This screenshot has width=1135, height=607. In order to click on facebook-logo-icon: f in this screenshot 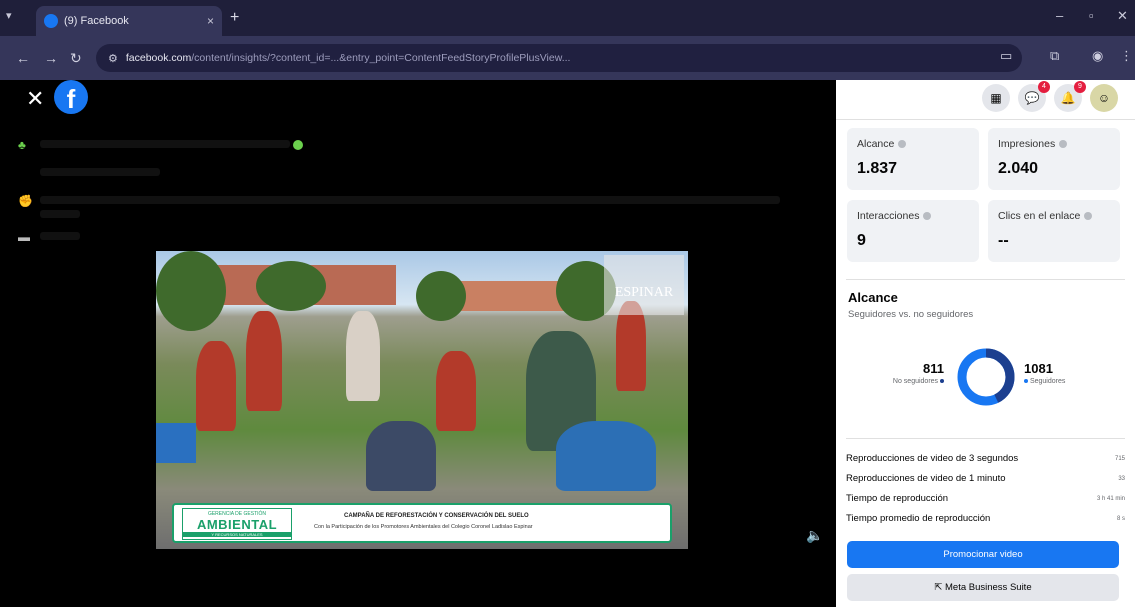, I will do `click(71, 97)`.